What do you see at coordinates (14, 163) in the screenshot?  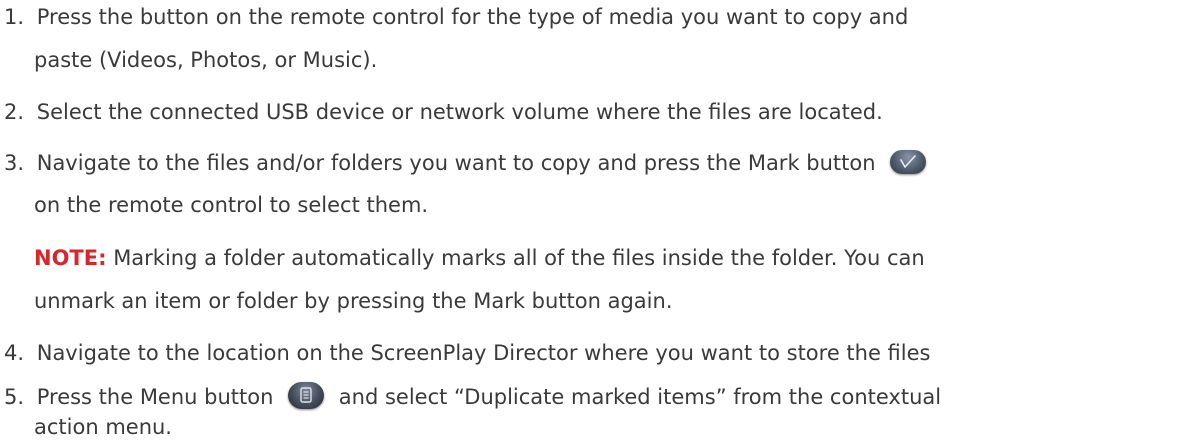 I see `step-number: 3.` at bounding box center [14, 163].